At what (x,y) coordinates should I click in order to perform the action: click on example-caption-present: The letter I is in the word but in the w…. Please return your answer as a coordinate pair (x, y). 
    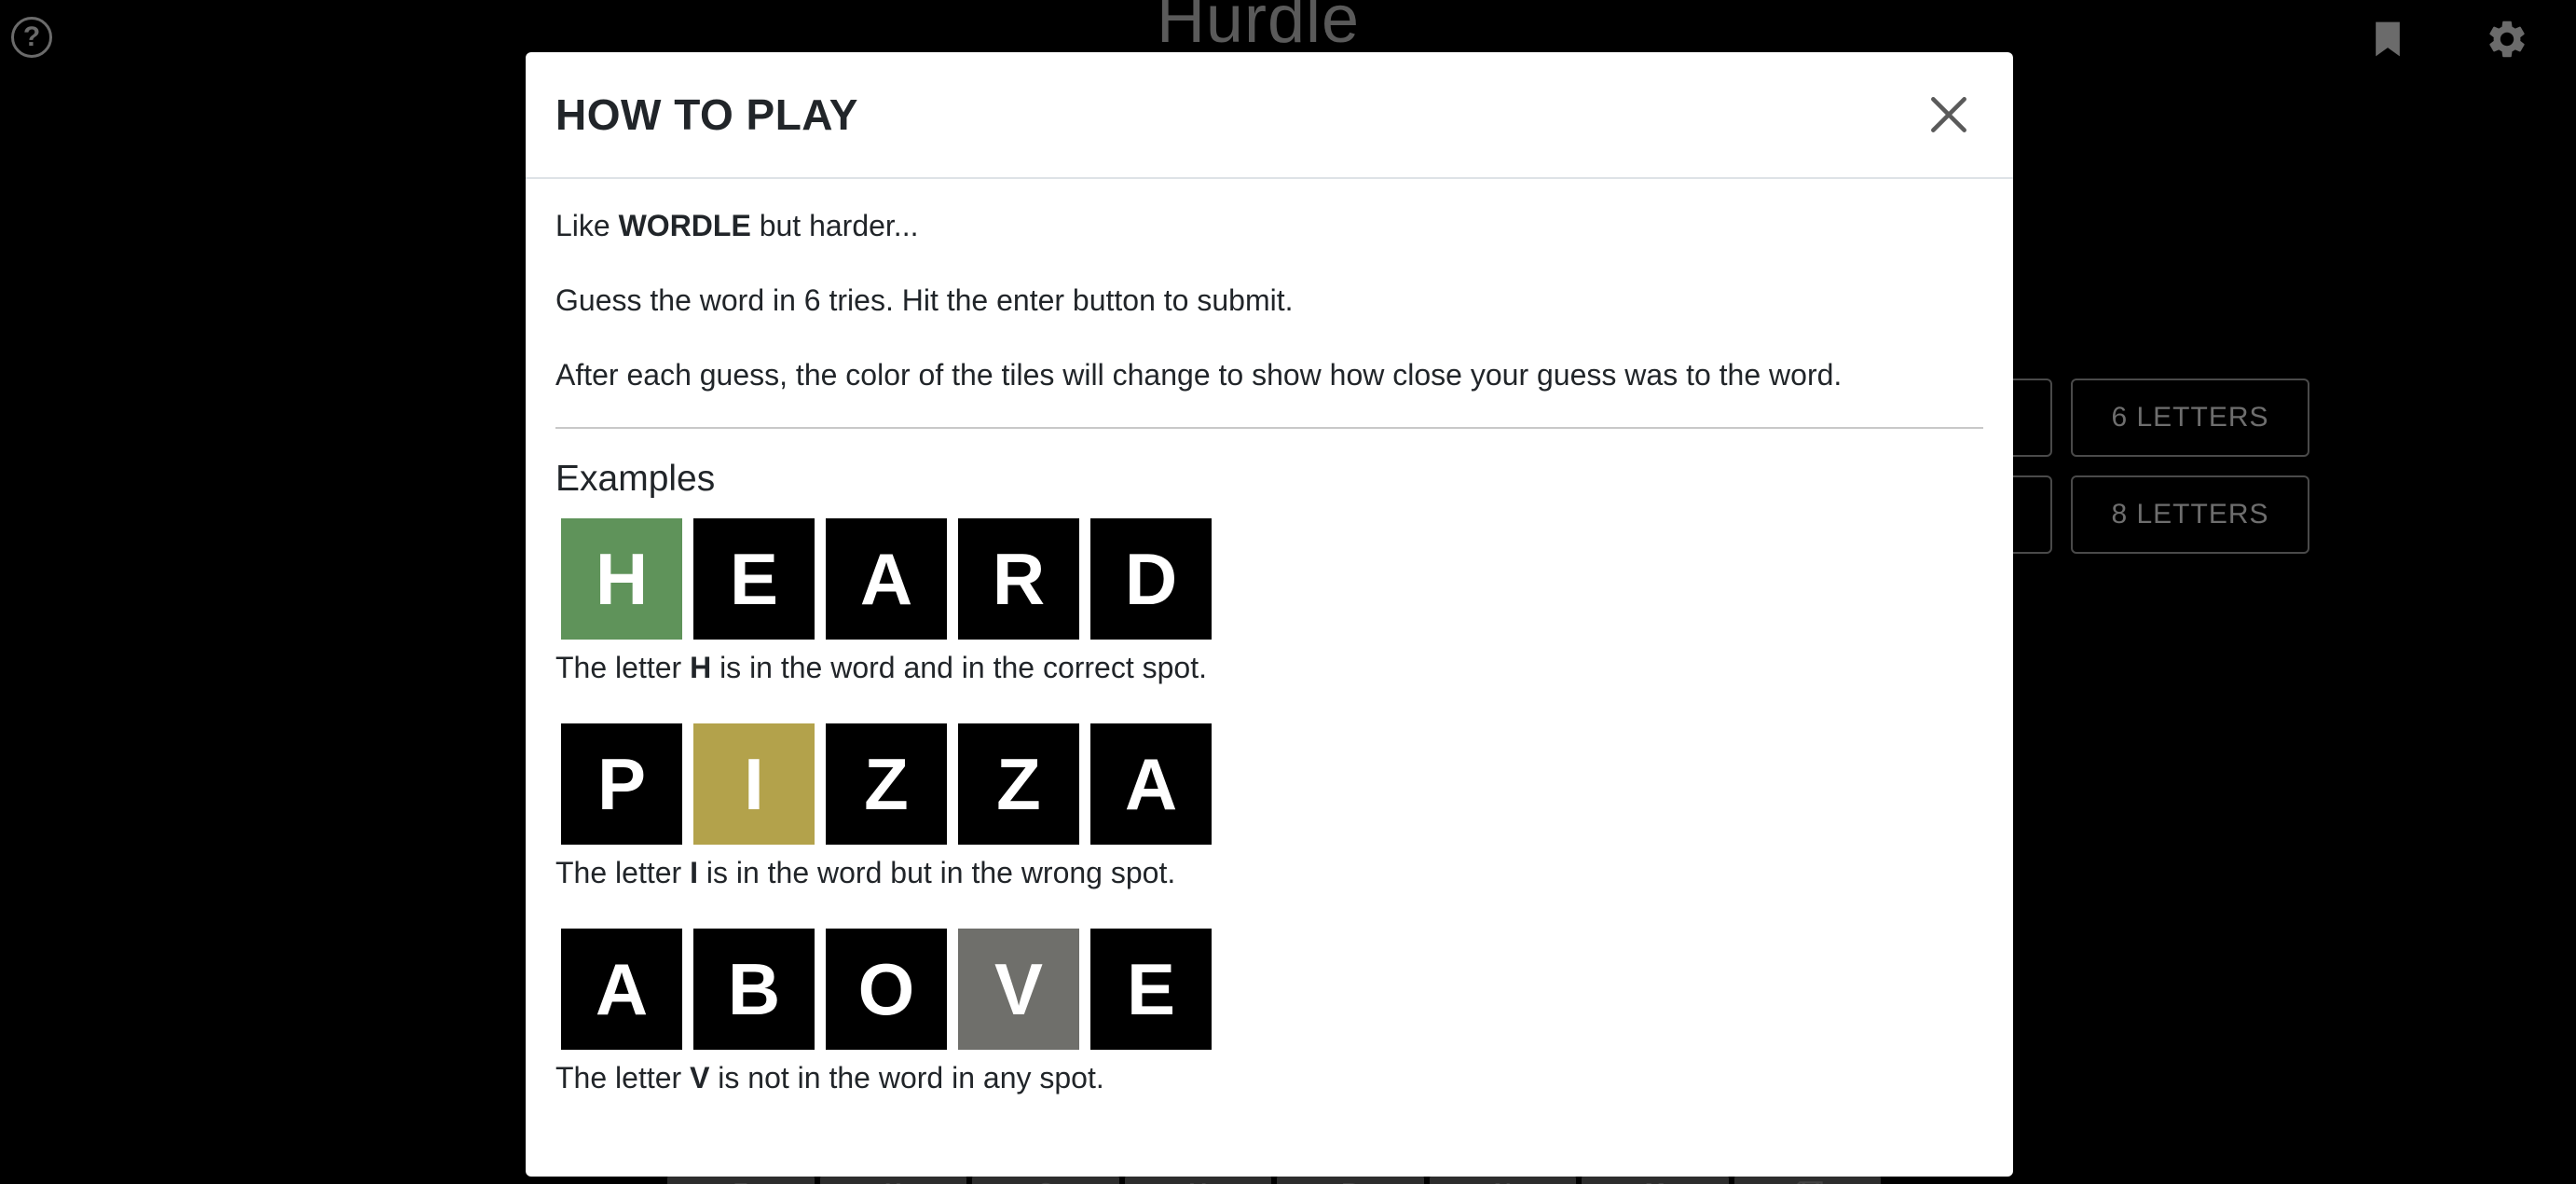
    Looking at the image, I should click on (865, 872).